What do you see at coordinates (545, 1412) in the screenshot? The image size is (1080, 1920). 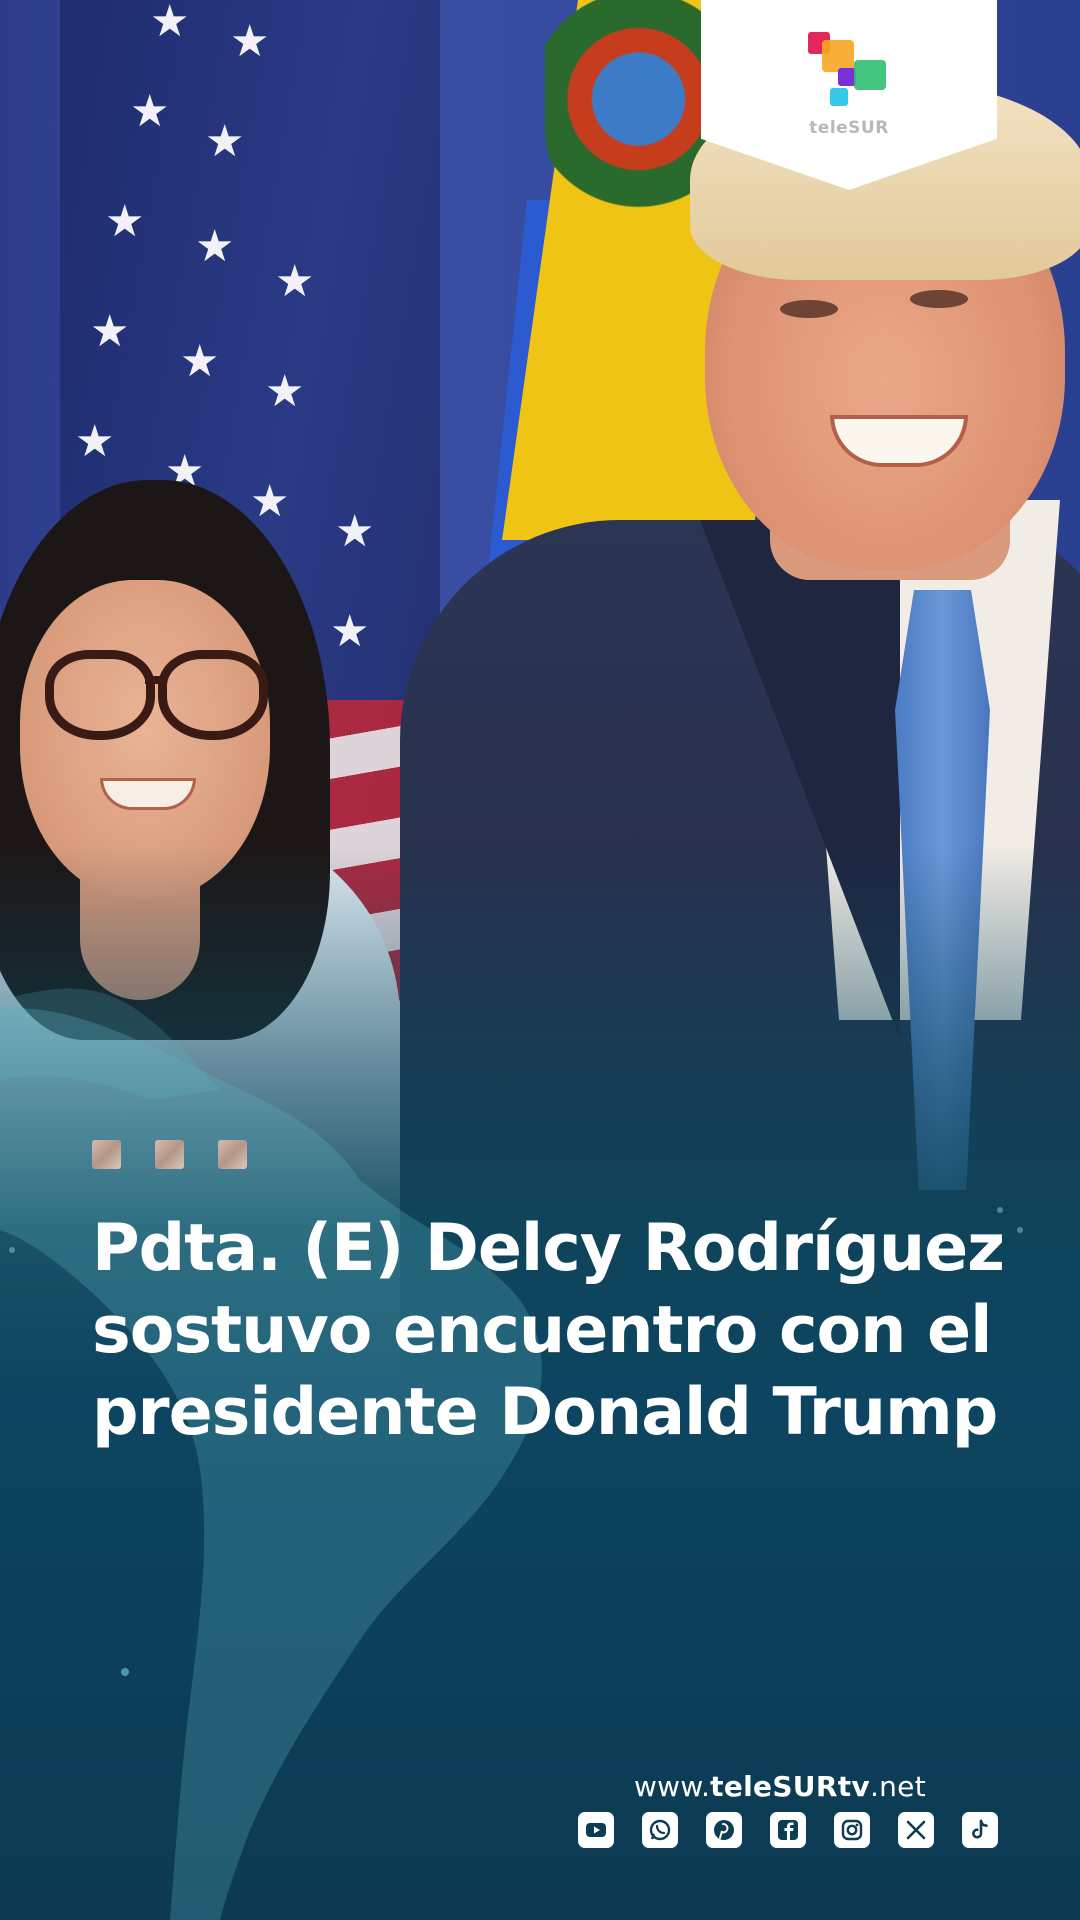 I see `headline-line: presidente Donald Trump` at bounding box center [545, 1412].